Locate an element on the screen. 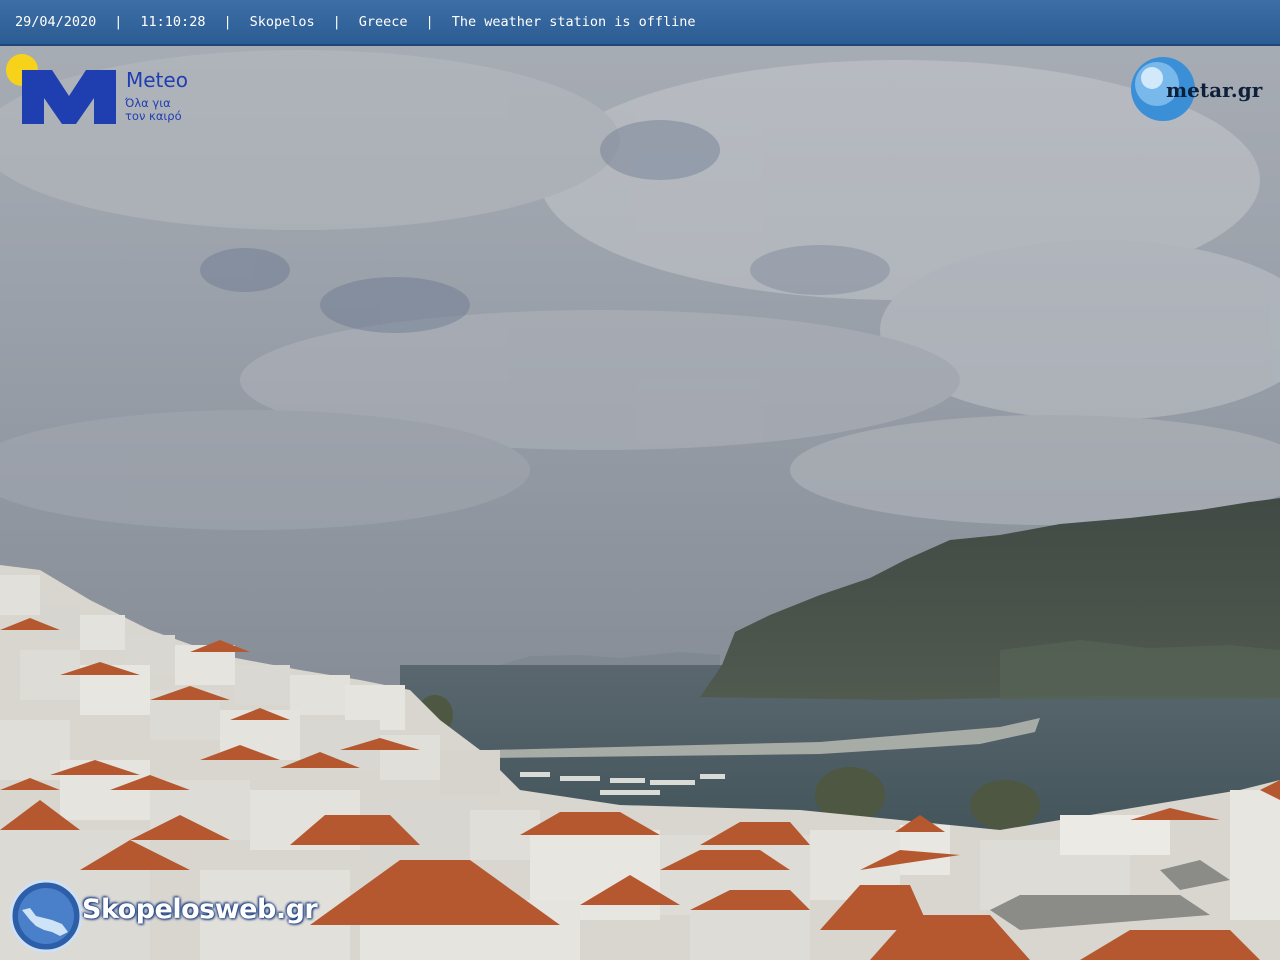  skopelosweb-logo is located at coordinates (46, 916).